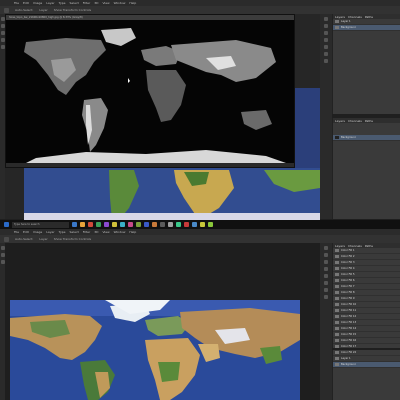  What do you see at coordinates (40, 224) in the screenshot?
I see `taskbar-search-box: Type here to search` at bounding box center [40, 224].